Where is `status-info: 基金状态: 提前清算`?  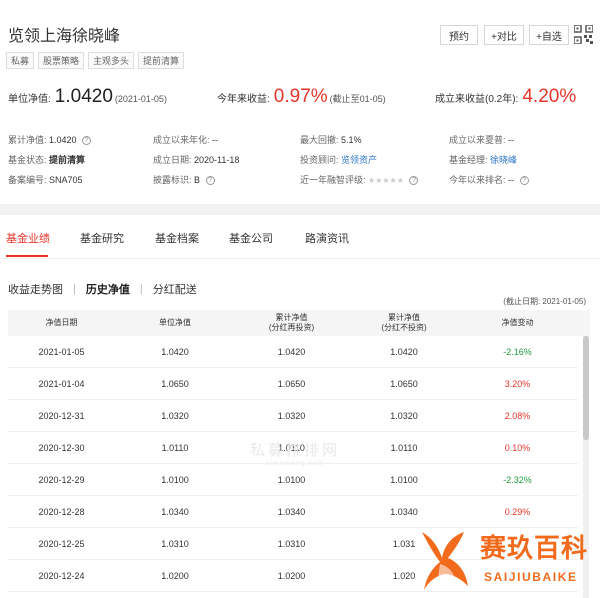 status-info: 基金状态: 提前清算 is located at coordinates (46, 159).